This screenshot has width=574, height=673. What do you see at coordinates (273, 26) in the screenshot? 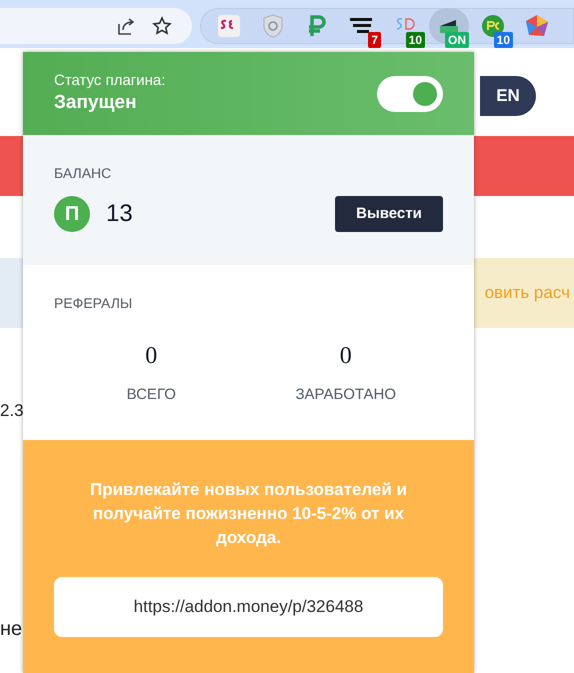
I see `shield-icon` at bounding box center [273, 26].